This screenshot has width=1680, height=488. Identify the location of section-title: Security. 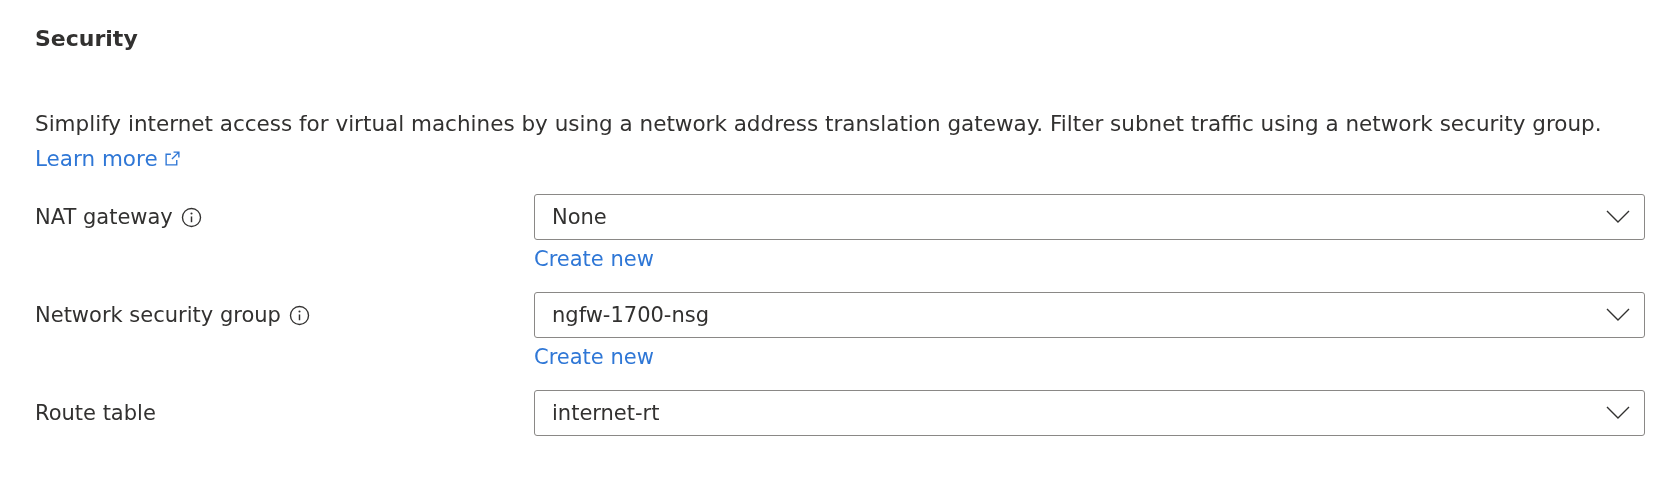
(87, 39).